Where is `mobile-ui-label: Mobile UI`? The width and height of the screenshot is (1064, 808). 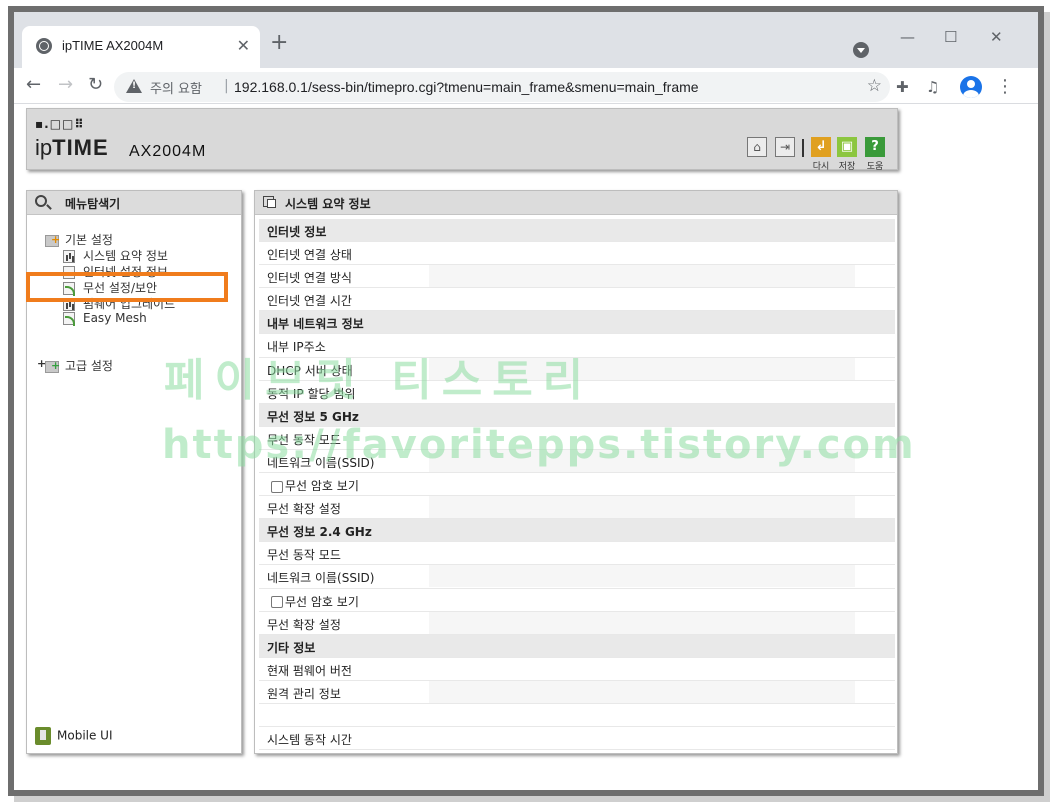
mobile-ui-label: Mobile UI is located at coordinates (85, 736).